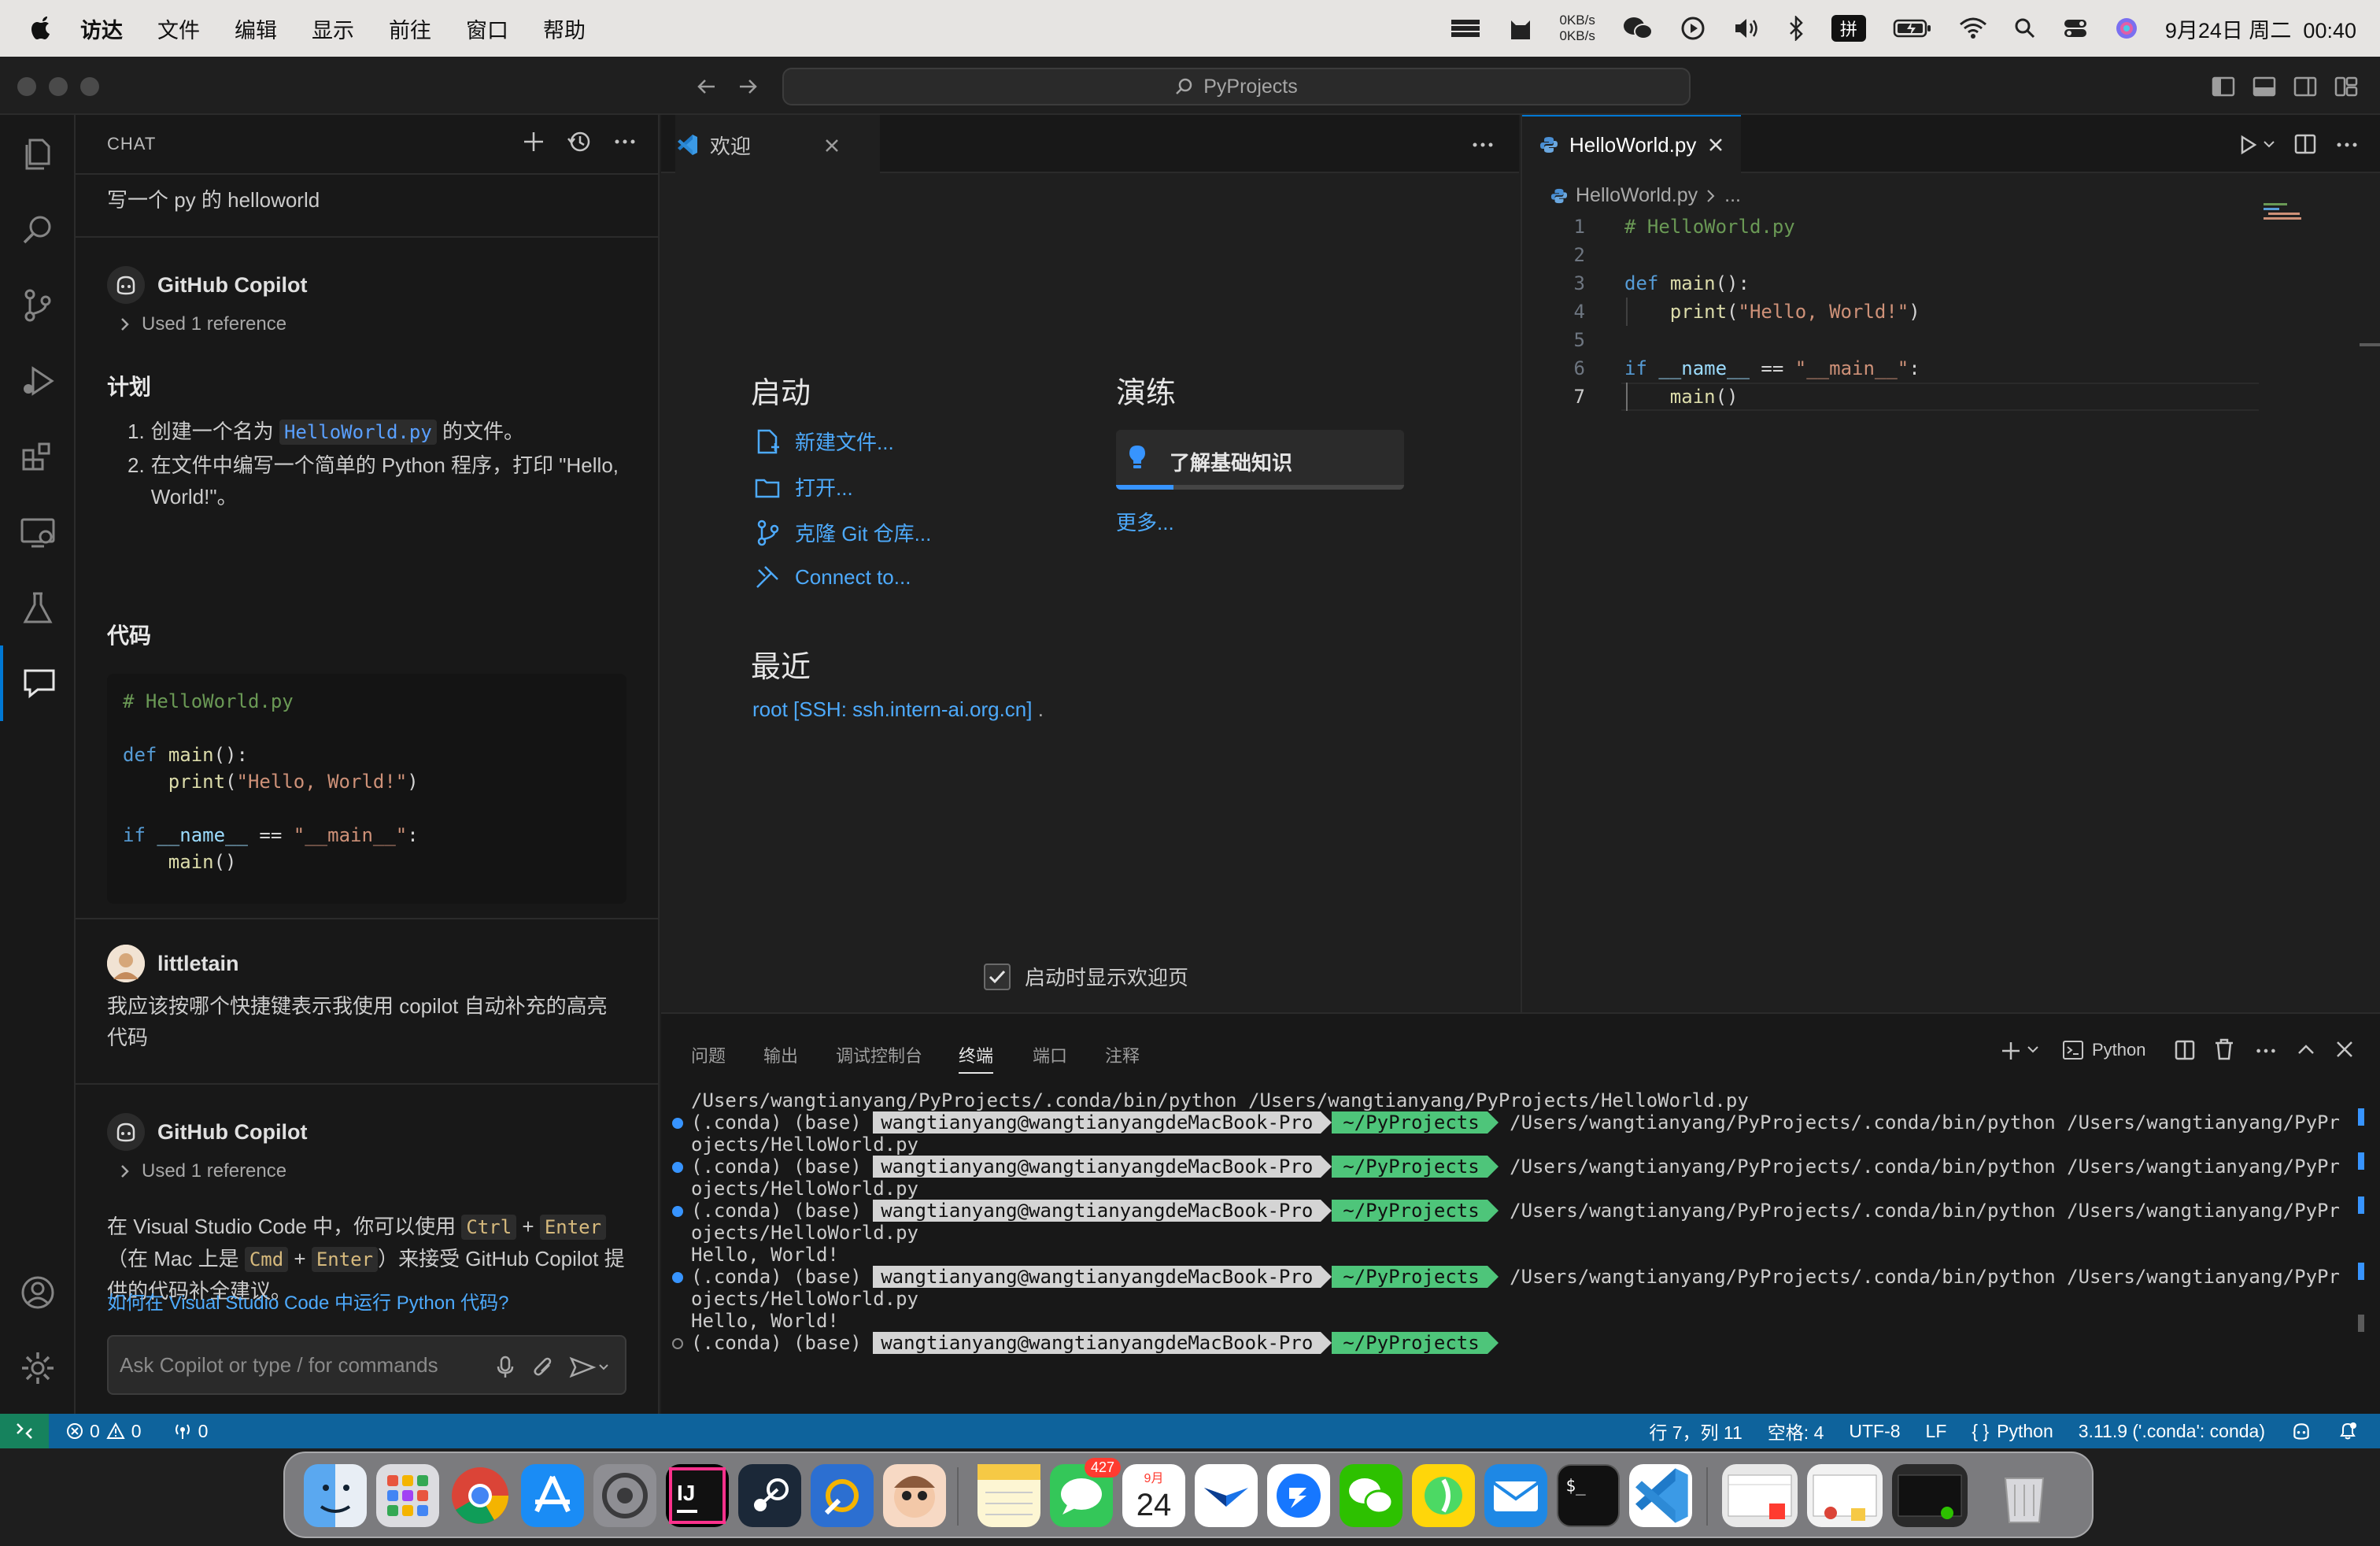  What do you see at coordinates (2025, 28) in the screenshot?
I see `spotlight-search-icon` at bounding box center [2025, 28].